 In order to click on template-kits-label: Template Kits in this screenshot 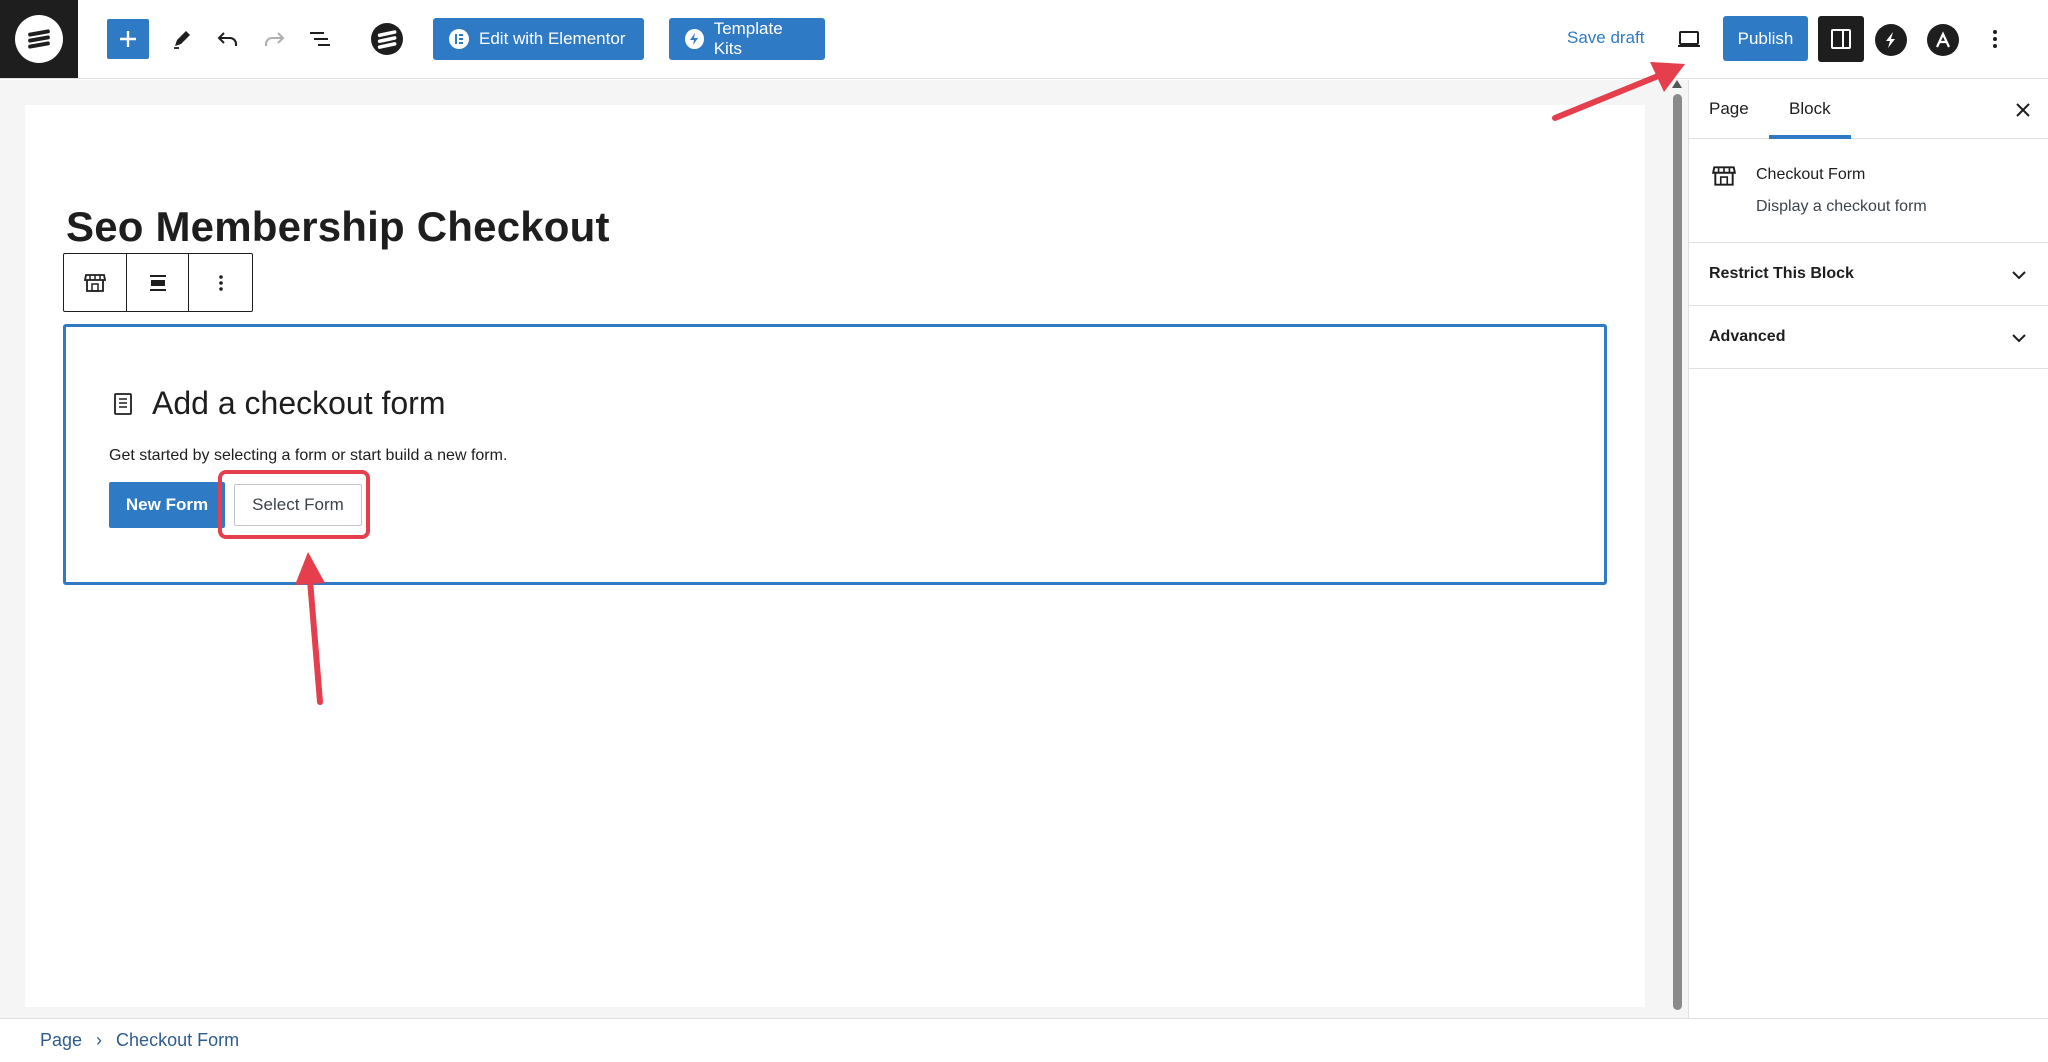, I will do `click(748, 38)`.